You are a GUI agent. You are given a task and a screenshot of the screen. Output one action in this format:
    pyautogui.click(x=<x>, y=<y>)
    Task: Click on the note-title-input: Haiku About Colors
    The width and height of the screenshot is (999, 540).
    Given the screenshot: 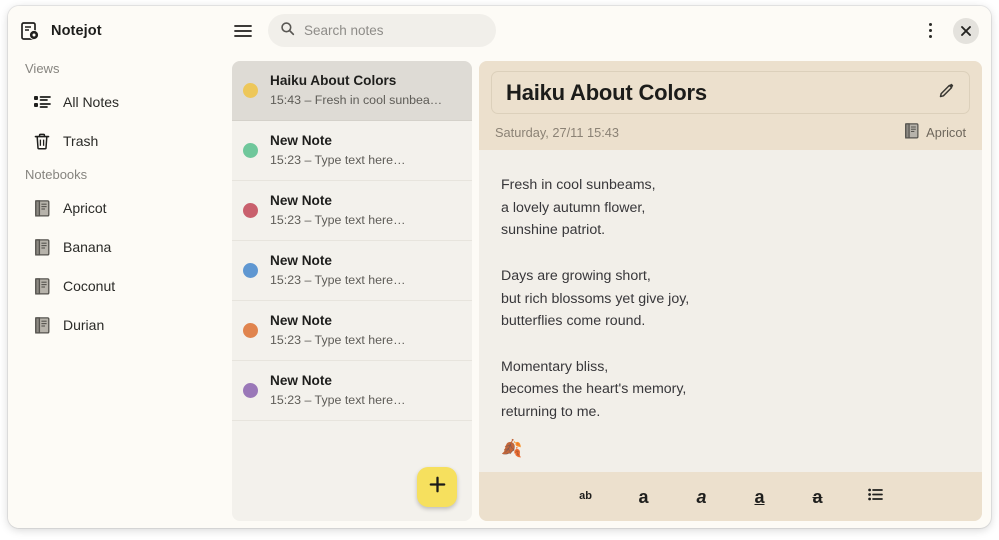 What is the action you would take?
    pyautogui.click(x=730, y=92)
    